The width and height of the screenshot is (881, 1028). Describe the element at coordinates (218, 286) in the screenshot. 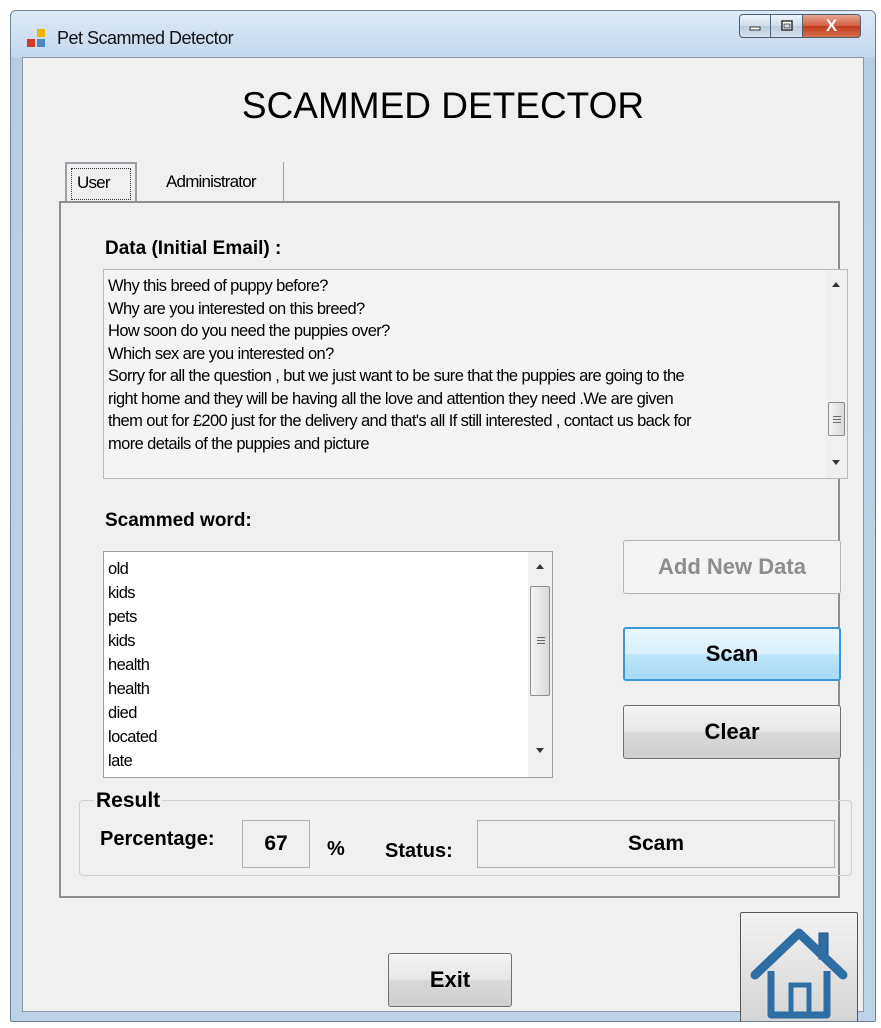

I see `email-line: Why this breed of puppy before?` at that location.